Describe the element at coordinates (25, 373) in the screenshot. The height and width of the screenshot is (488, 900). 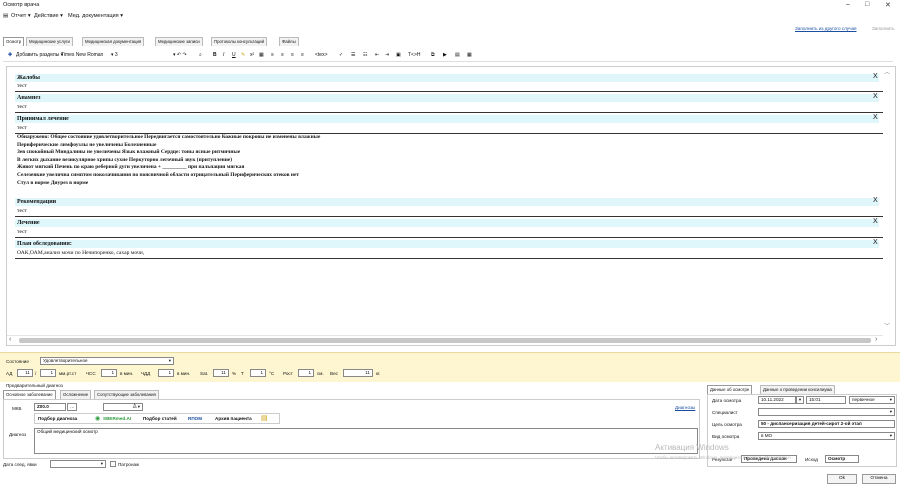
I see `ad-sys-input: 11` at that location.